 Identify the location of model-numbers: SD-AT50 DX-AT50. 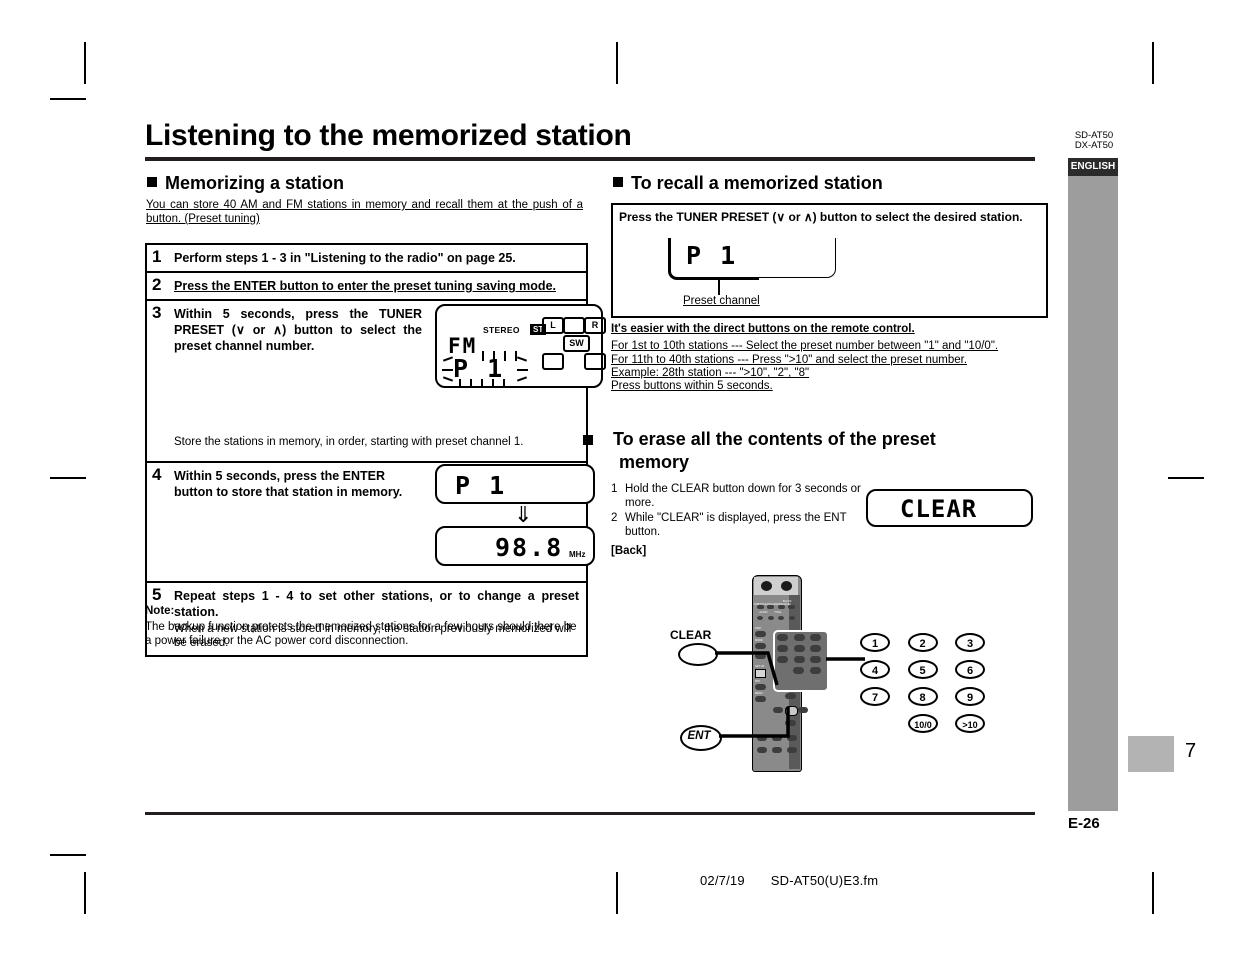
(1094, 141).